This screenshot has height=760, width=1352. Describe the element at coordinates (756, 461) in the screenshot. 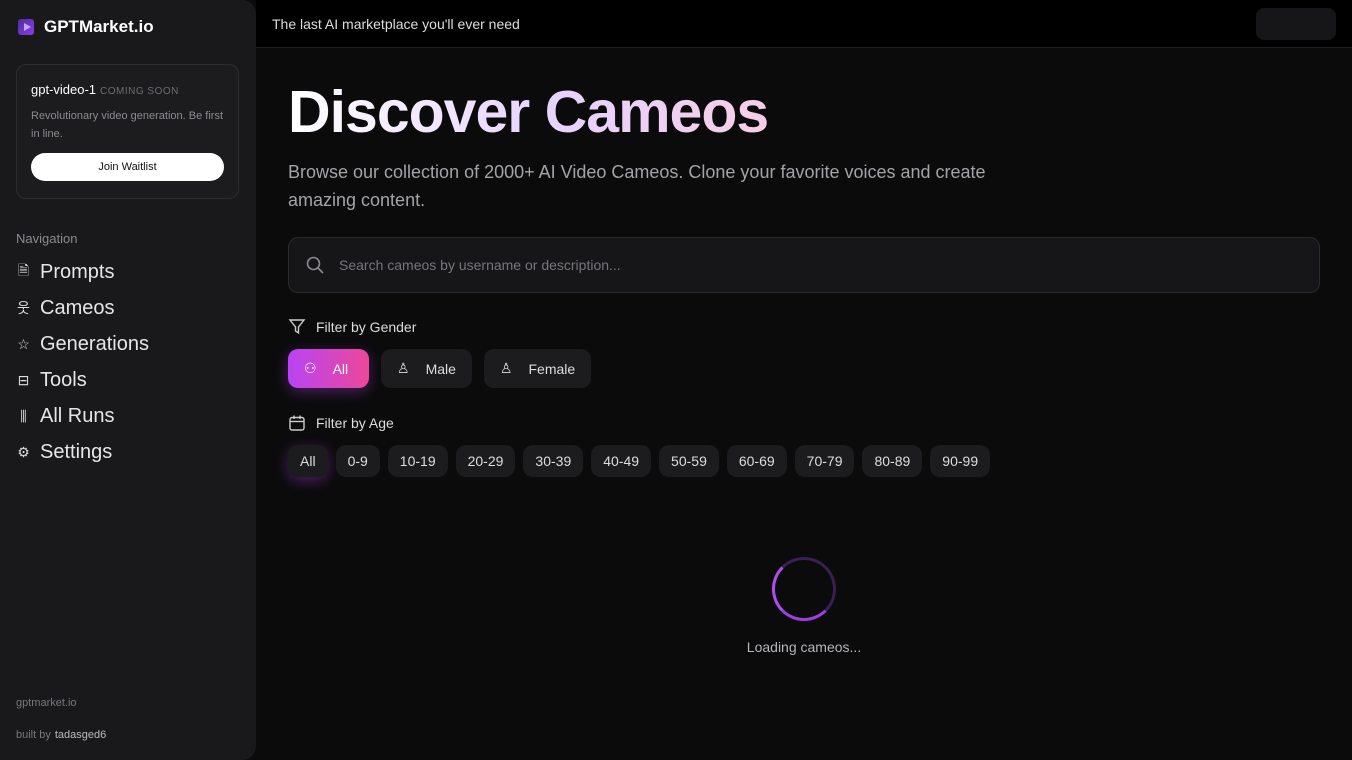

I see `age-filter-60-69: 60-69` at that location.